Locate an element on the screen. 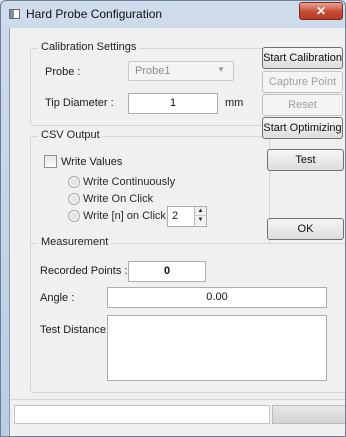 This screenshot has height=437, width=346. tip-diameter-unit: mm is located at coordinates (234, 103).